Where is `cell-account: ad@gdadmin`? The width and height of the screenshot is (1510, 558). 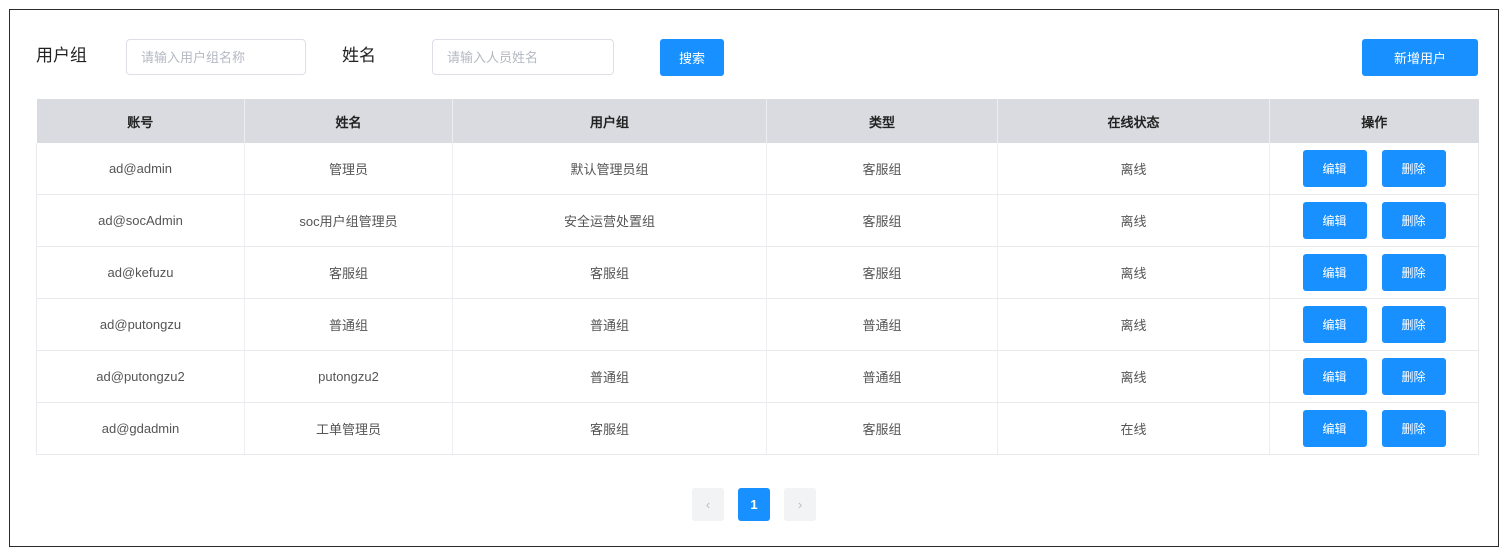
cell-account: ad@gdadmin is located at coordinates (140, 428).